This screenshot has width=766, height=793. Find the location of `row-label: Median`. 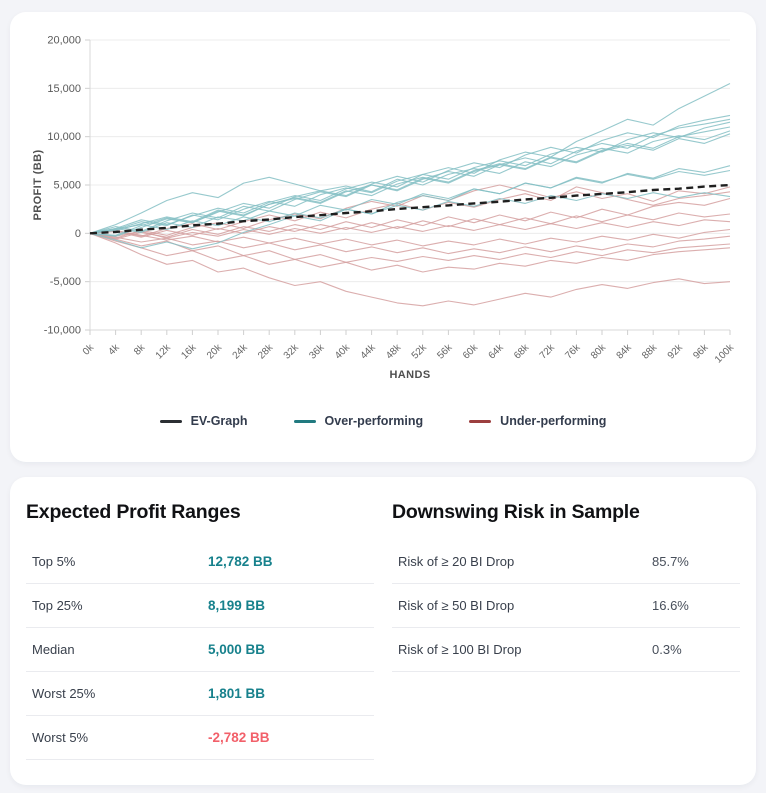

row-label: Median is located at coordinates (53, 649).